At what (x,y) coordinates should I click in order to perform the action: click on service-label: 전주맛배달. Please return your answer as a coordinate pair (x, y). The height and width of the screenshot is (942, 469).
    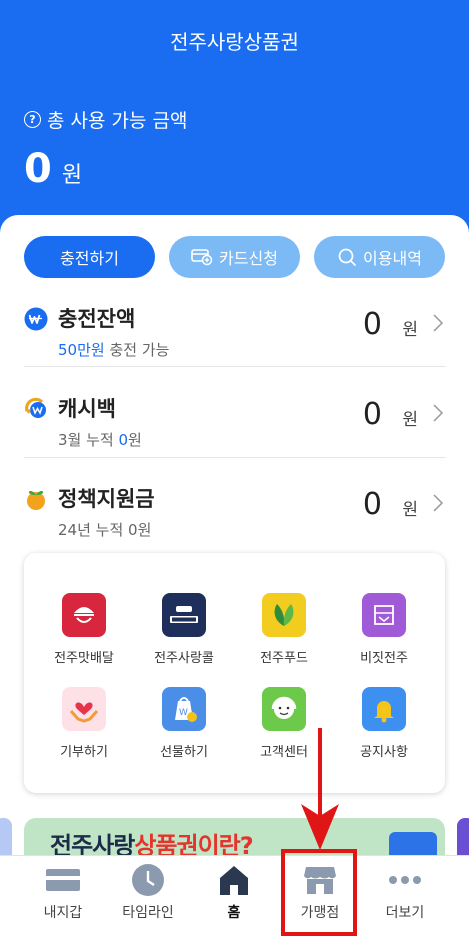
    Looking at the image, I should click on (84, 658).